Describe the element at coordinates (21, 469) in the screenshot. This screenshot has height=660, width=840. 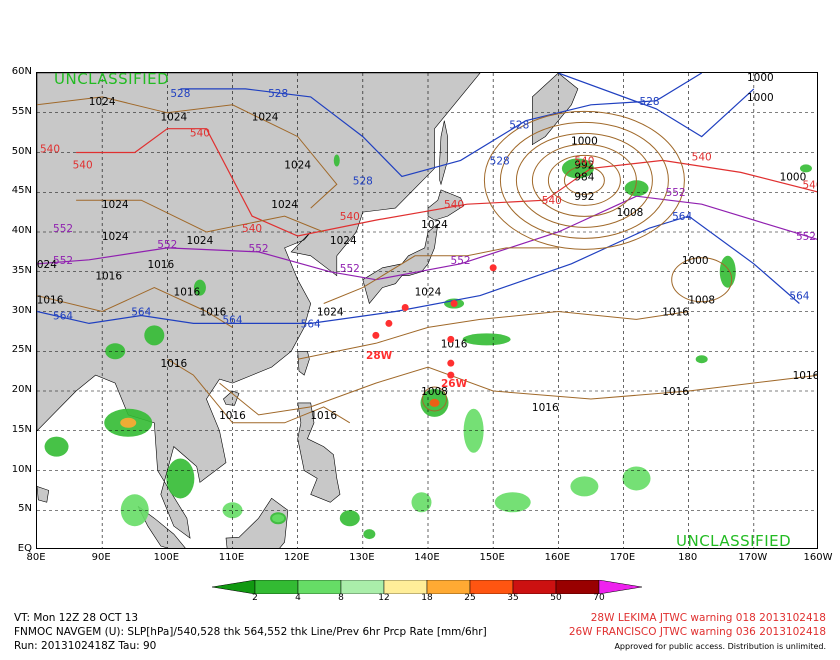
I see `lat-label: 10N` at that location.